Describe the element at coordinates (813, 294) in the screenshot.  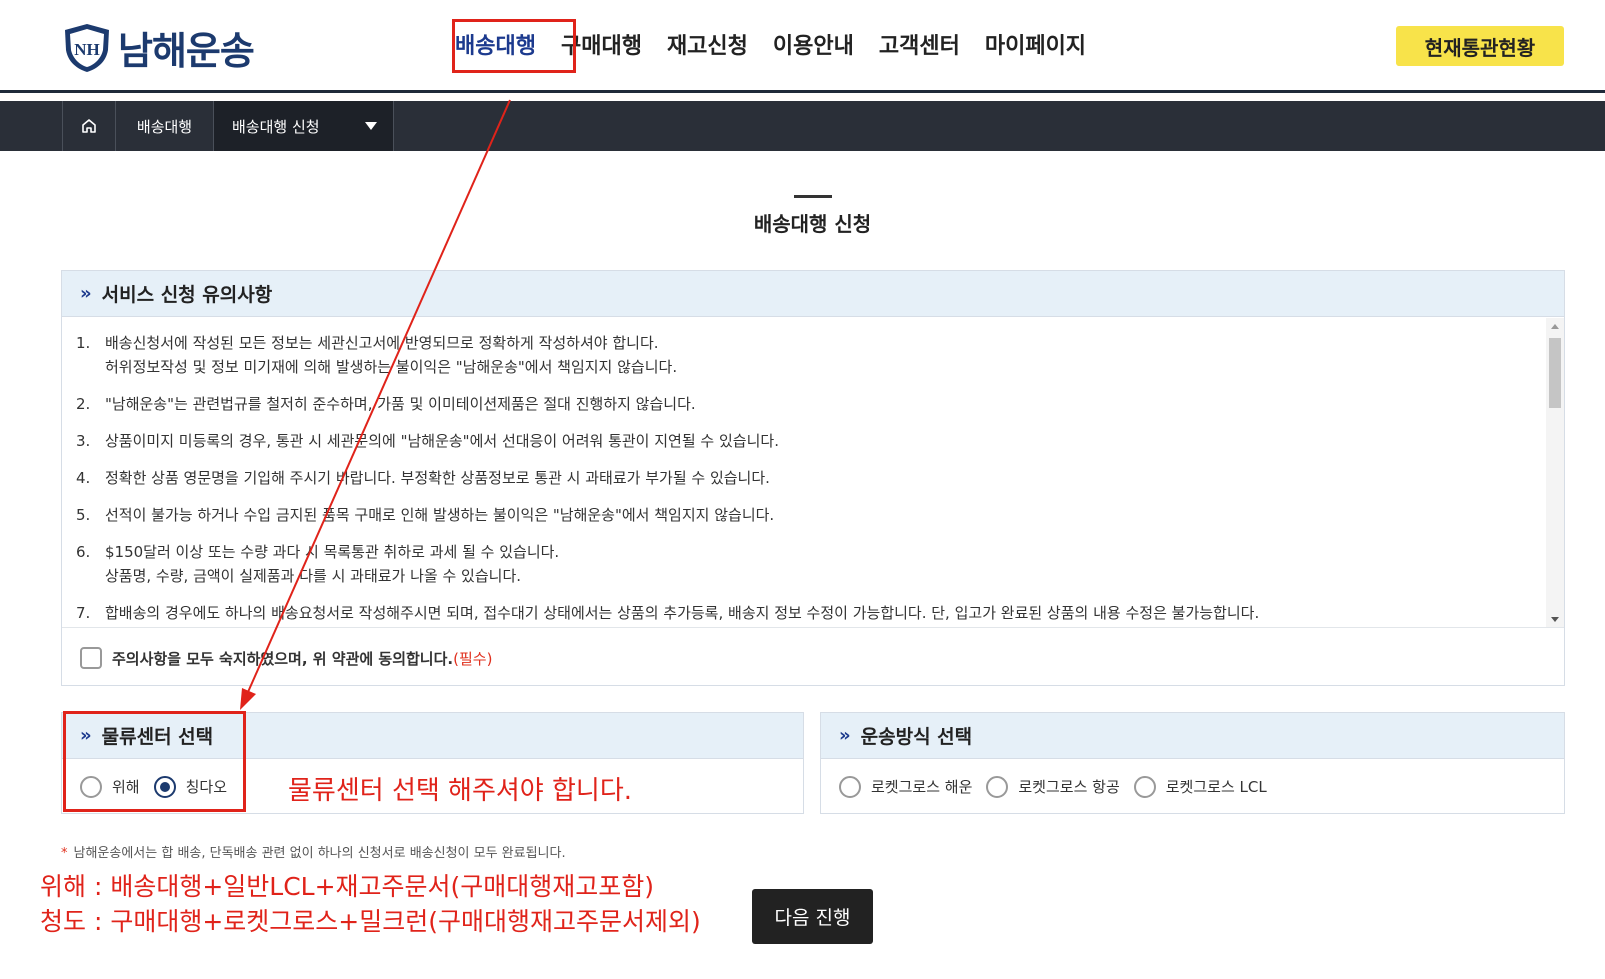
I see `notice-header: » 서비스 신청 유의사항` at that location.